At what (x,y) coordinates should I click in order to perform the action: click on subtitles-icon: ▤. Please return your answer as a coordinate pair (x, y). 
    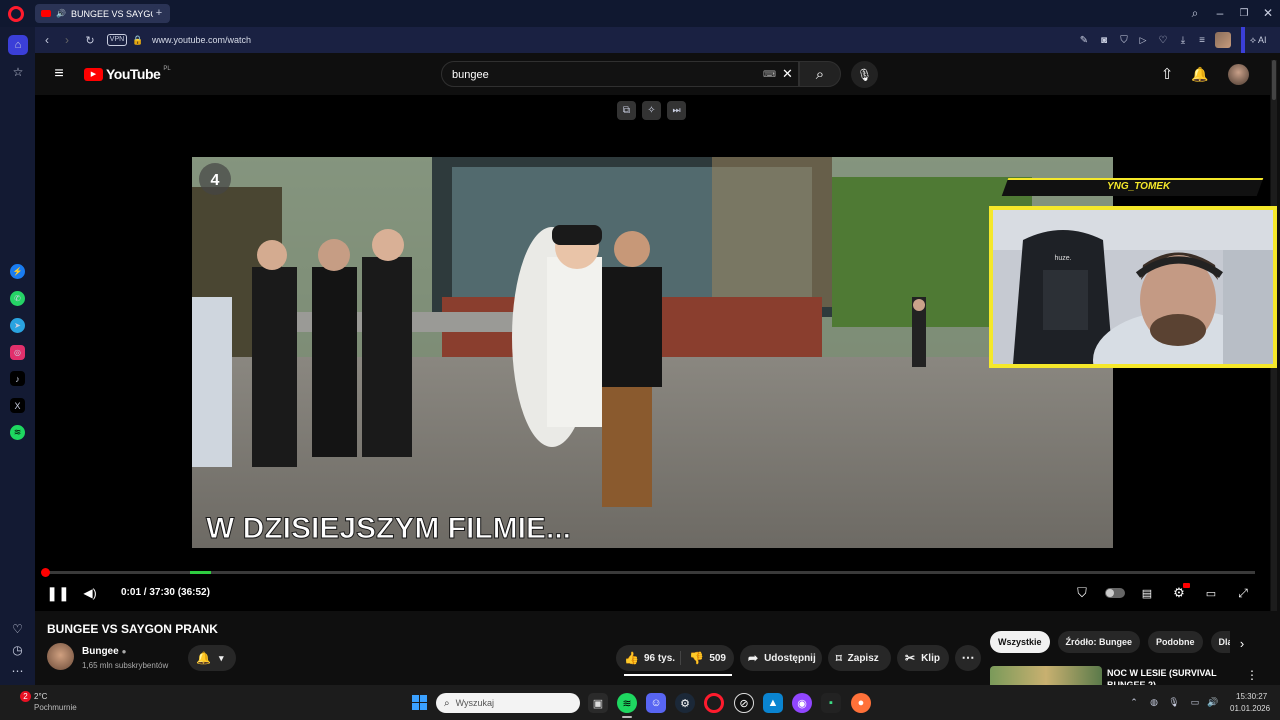
    Looking at the image, I should click on (1147, 593).